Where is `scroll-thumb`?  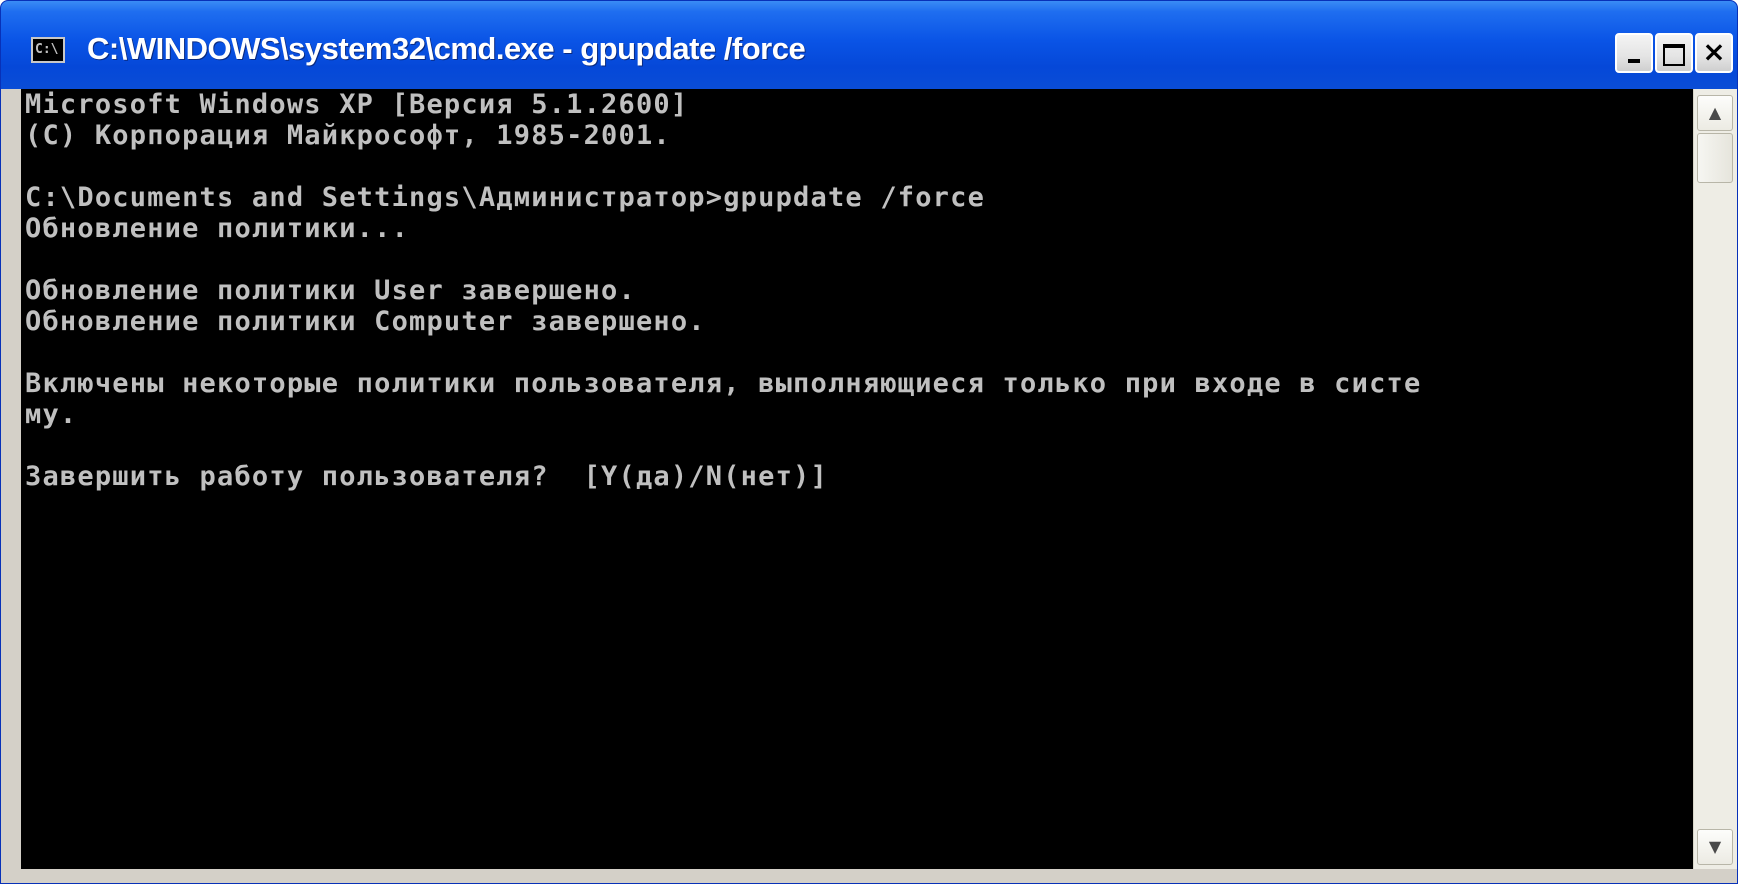 scroll-thumb is located at coordinates (1715, 158).